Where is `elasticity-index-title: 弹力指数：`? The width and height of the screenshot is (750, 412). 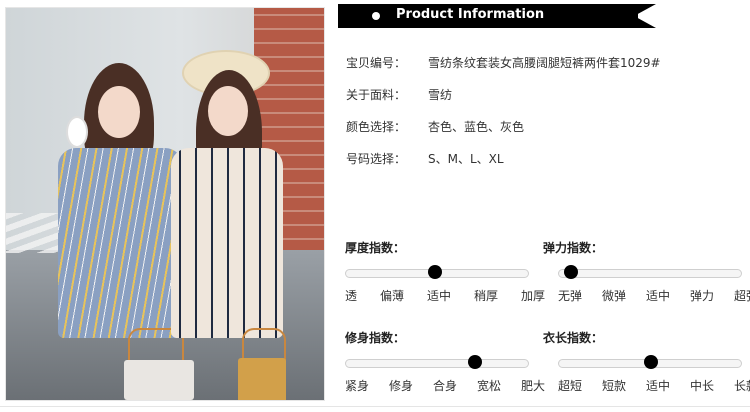 elasticity-index-title: 弹力指数： is located at coordinates (573, 248).